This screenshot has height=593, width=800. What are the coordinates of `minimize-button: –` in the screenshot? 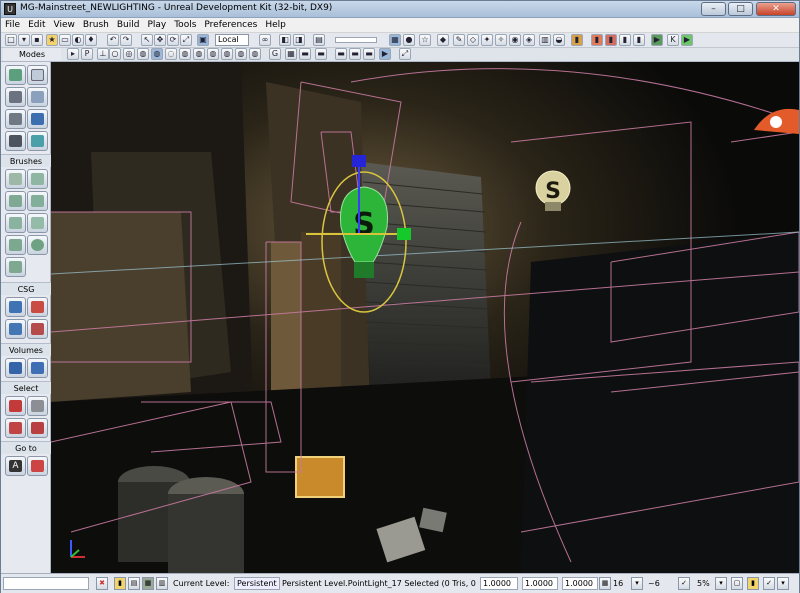 It's located at (713, 9).